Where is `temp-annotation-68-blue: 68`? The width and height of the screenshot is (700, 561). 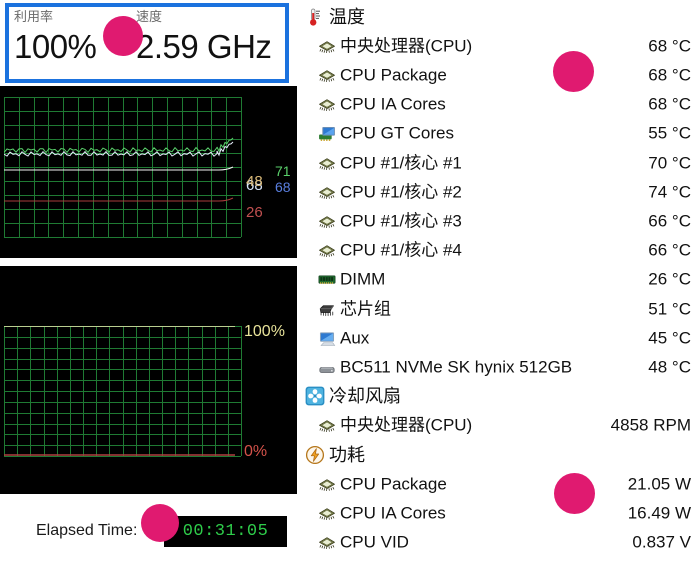 temp-annotation-68-blue: 68 is located at coordinates (283, 187).